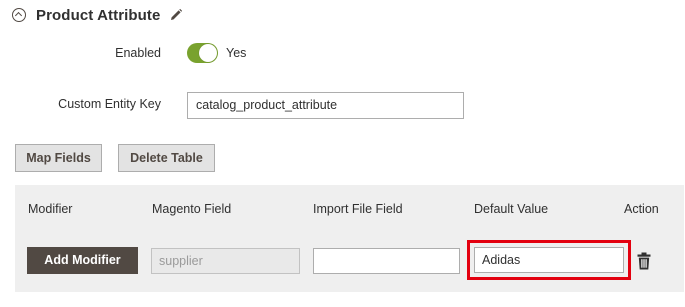 Image resolution: width=685 pixels, height=307 pixels. I want to click on chevron-up-circle-icon, so click(19, 15).